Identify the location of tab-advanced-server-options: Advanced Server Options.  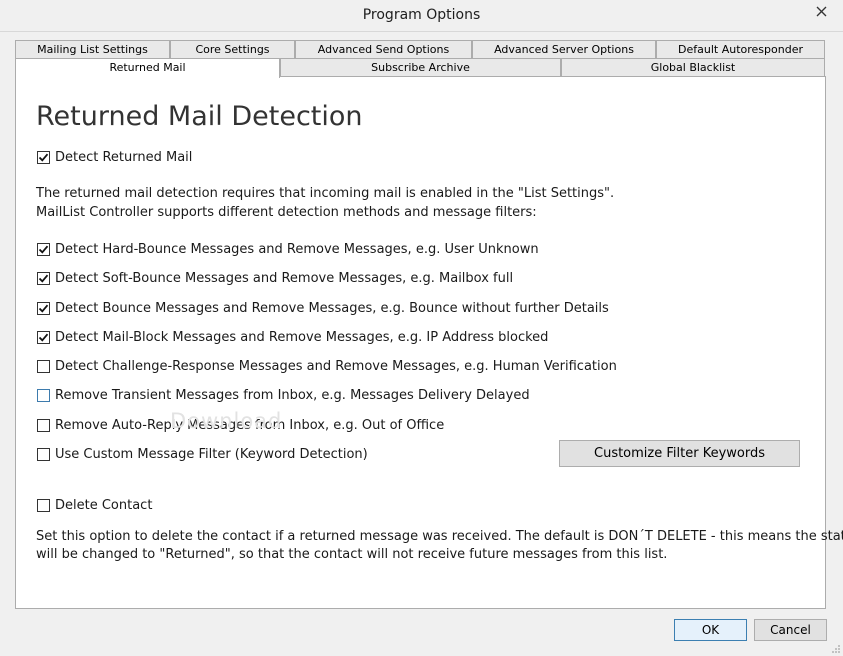
(564, 50).